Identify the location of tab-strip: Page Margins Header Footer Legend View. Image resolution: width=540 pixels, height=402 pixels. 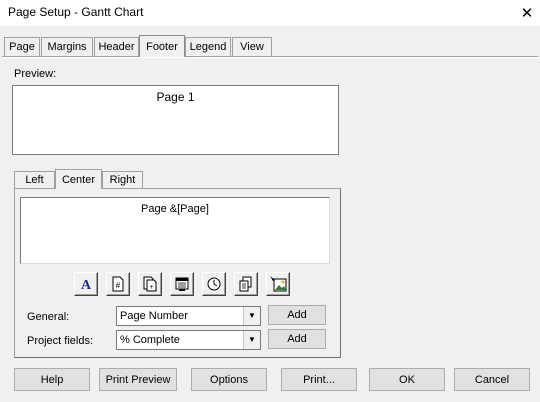
(270, 46).